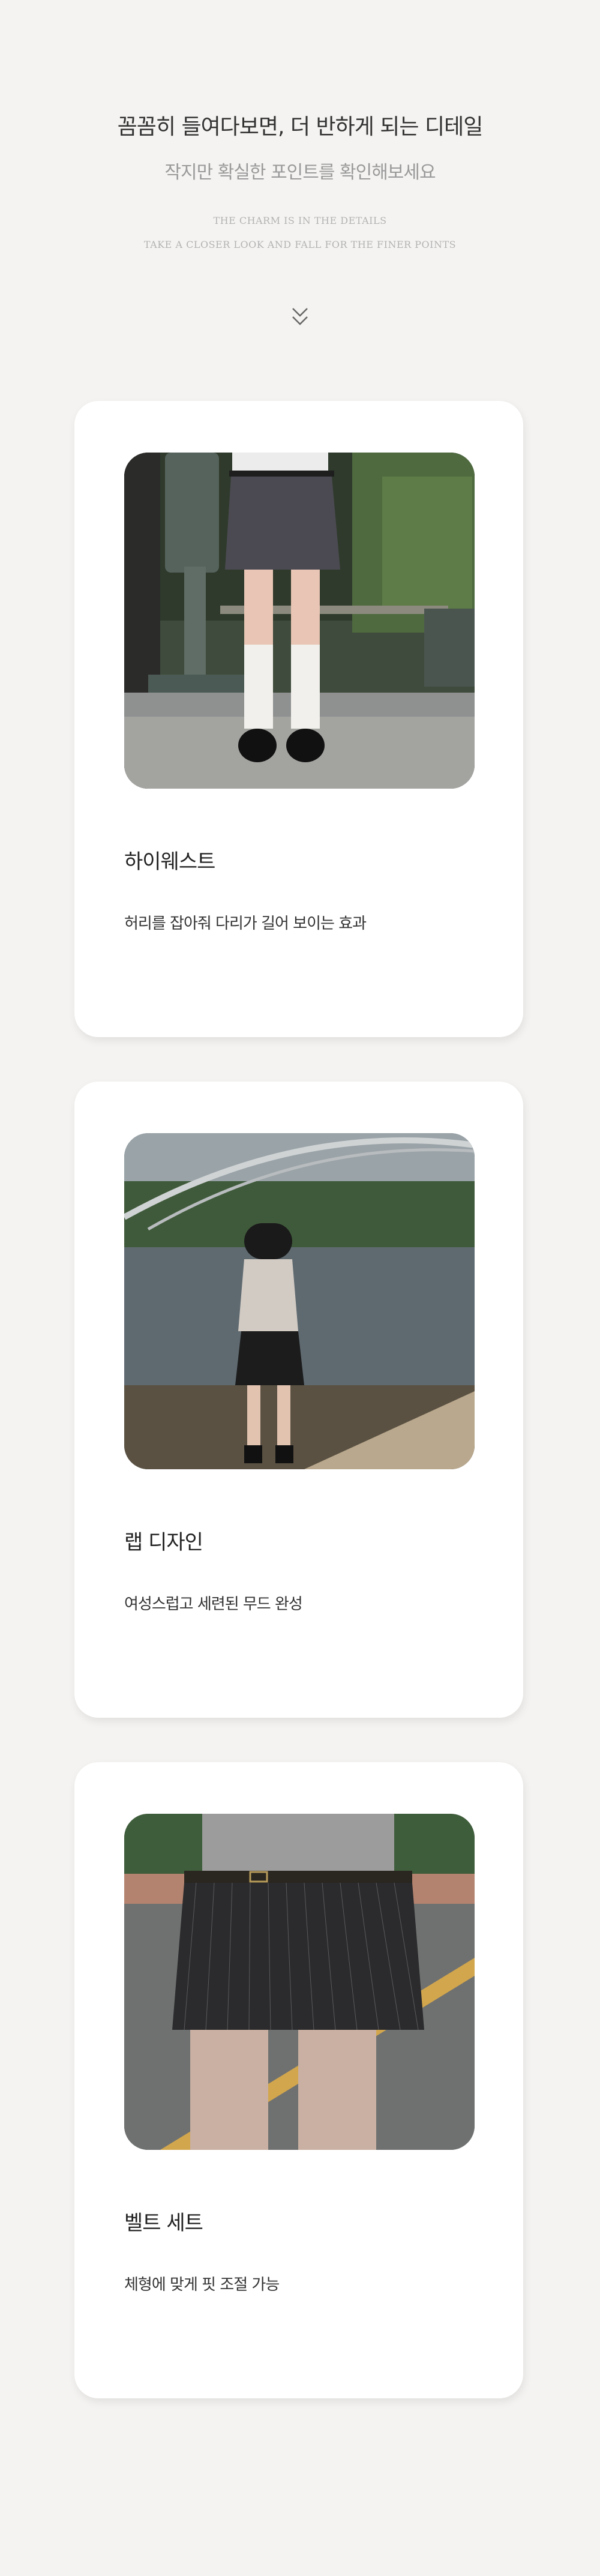  What do you see at coordinates (245, 924) in the screenshot?
I see `detail-description: 허리를 잡아줘 다리가 길어 보이는 효과` at bounding box center [245, 924].